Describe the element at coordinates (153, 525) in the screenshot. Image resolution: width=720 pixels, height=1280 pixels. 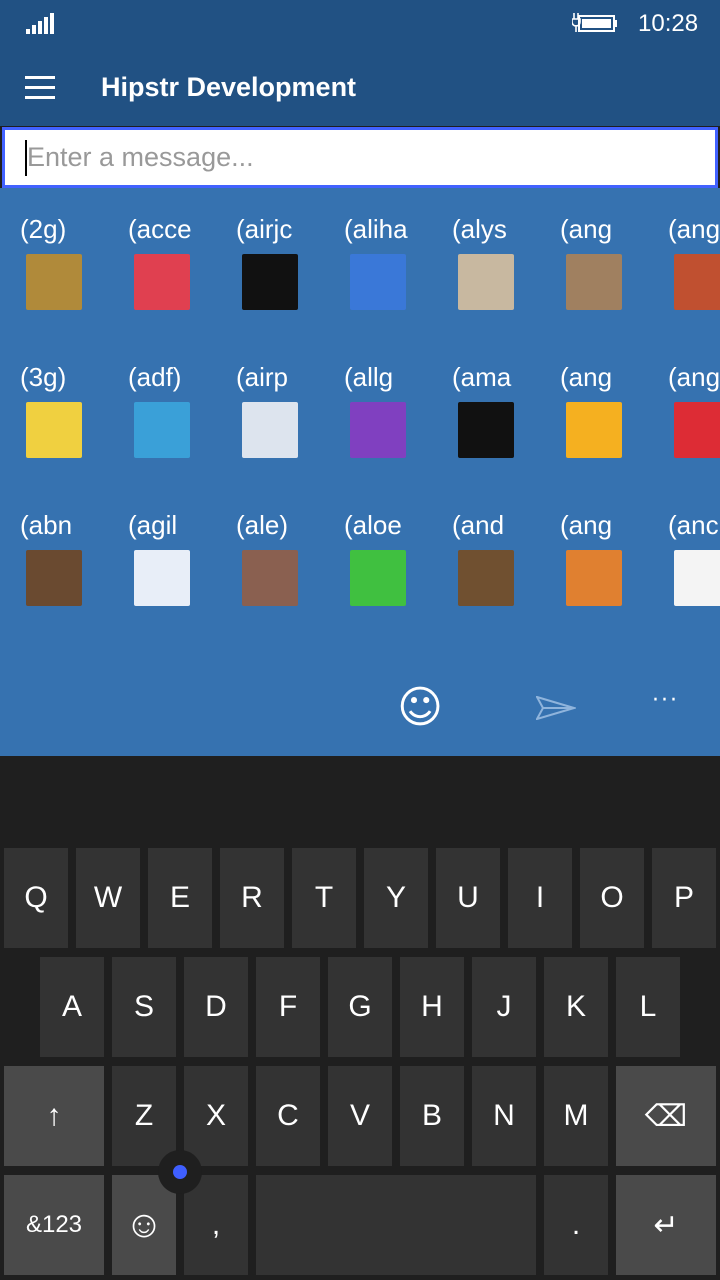
I see `emoticon-label: (agil` at that location.